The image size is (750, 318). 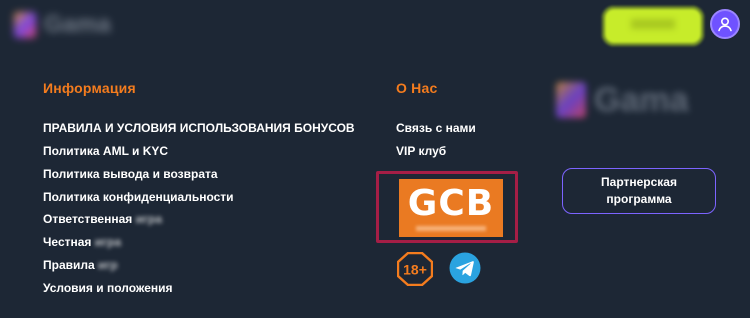 I want to click on user-icon, so click(x=725, y=24).